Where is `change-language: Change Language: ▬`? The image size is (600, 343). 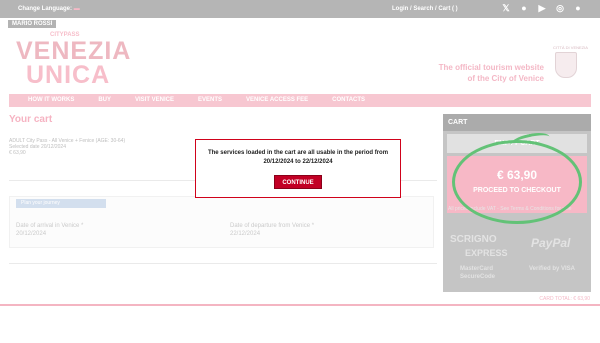 change-language: Change Language: ▬ is located at coordinates (49, 9).